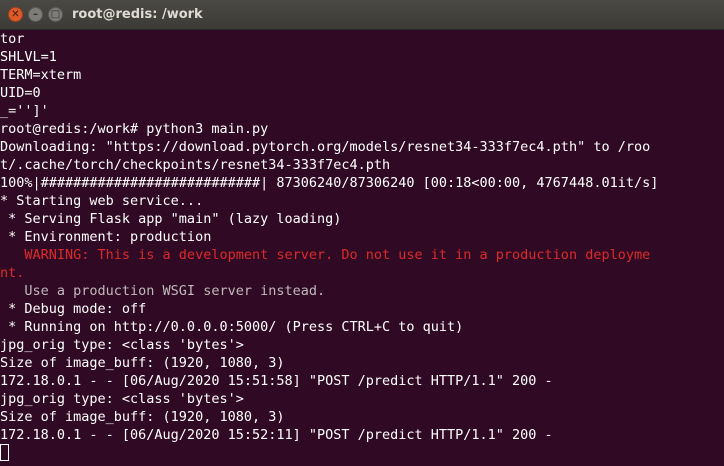 Image resolution: width=724 pixels, height=466 pixels. What do you see at coordinates (41, 75) in the screenshot?
I see `terminal-line: TERM=xterm` at bounding box center [41, 75].